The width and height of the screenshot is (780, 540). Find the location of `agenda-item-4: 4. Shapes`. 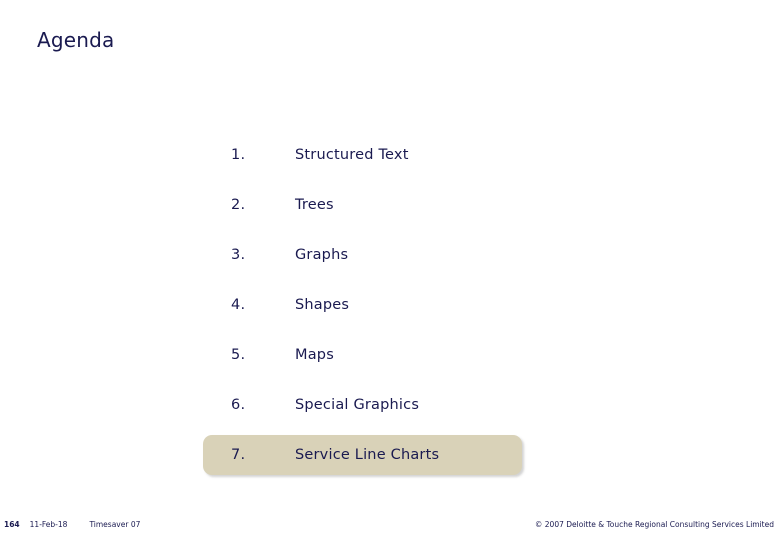

agenda-item-4: 4. Shapes is located at coordinates (383, 305).